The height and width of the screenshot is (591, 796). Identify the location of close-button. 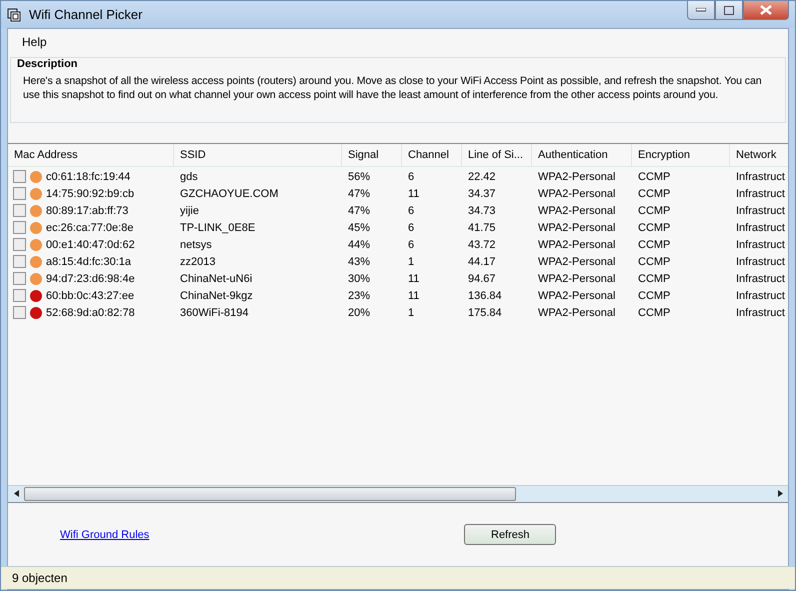
(766, 10).